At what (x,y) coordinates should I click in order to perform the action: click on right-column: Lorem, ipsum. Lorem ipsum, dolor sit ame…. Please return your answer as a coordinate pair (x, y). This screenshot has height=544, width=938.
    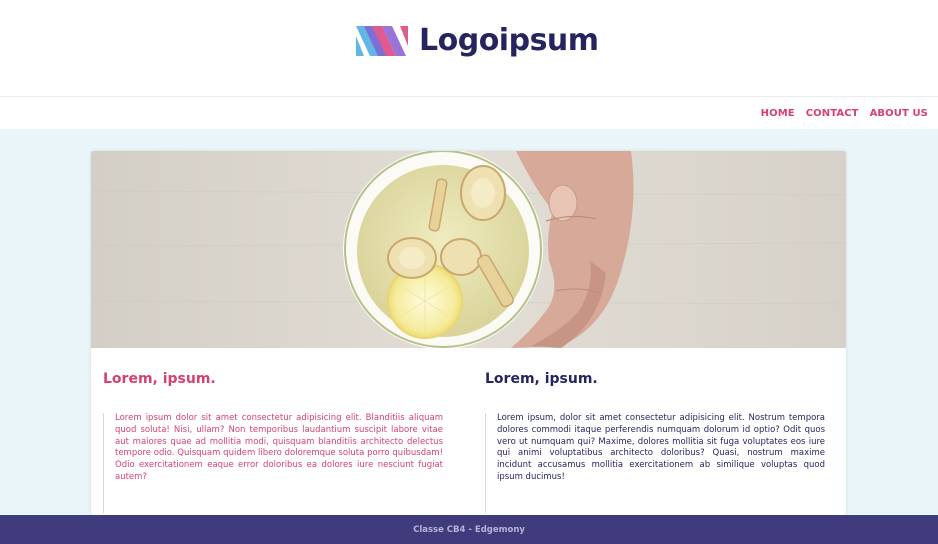
    Looking at the image, I should click on (655, 441).